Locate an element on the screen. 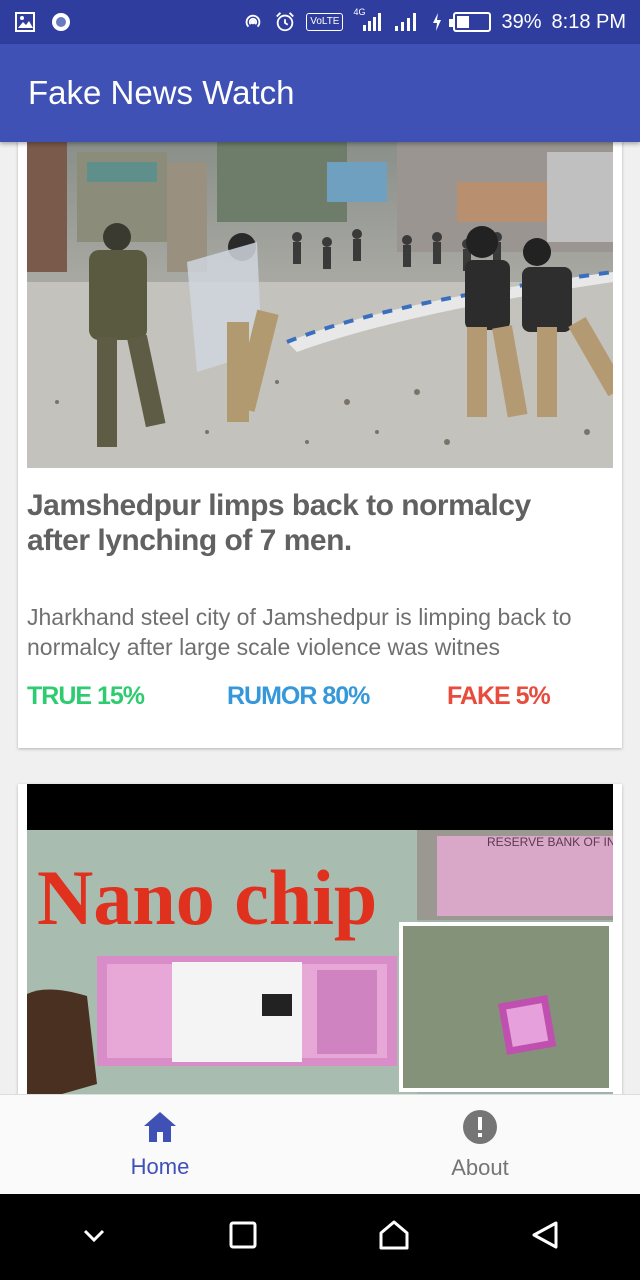 The image size is (640, 1280). volte-badge: VoLTE is located at coordinates (325, 22).